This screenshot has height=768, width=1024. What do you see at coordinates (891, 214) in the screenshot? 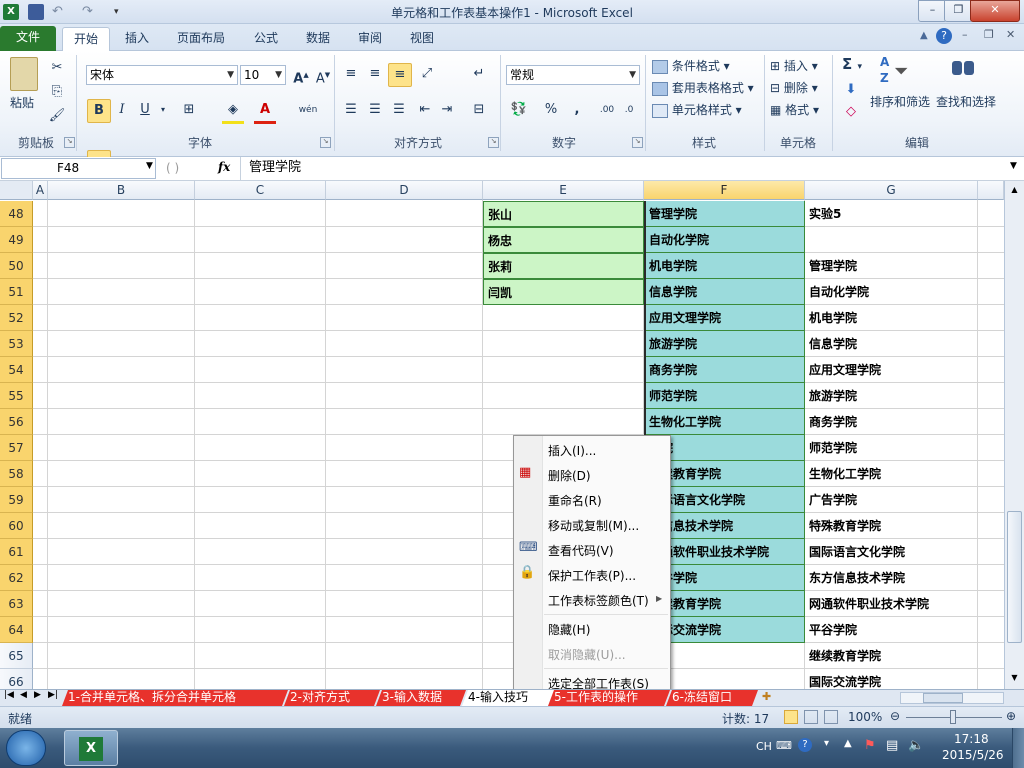
I see `cell-g-48: 实验5` at bounding box center [891, 214].